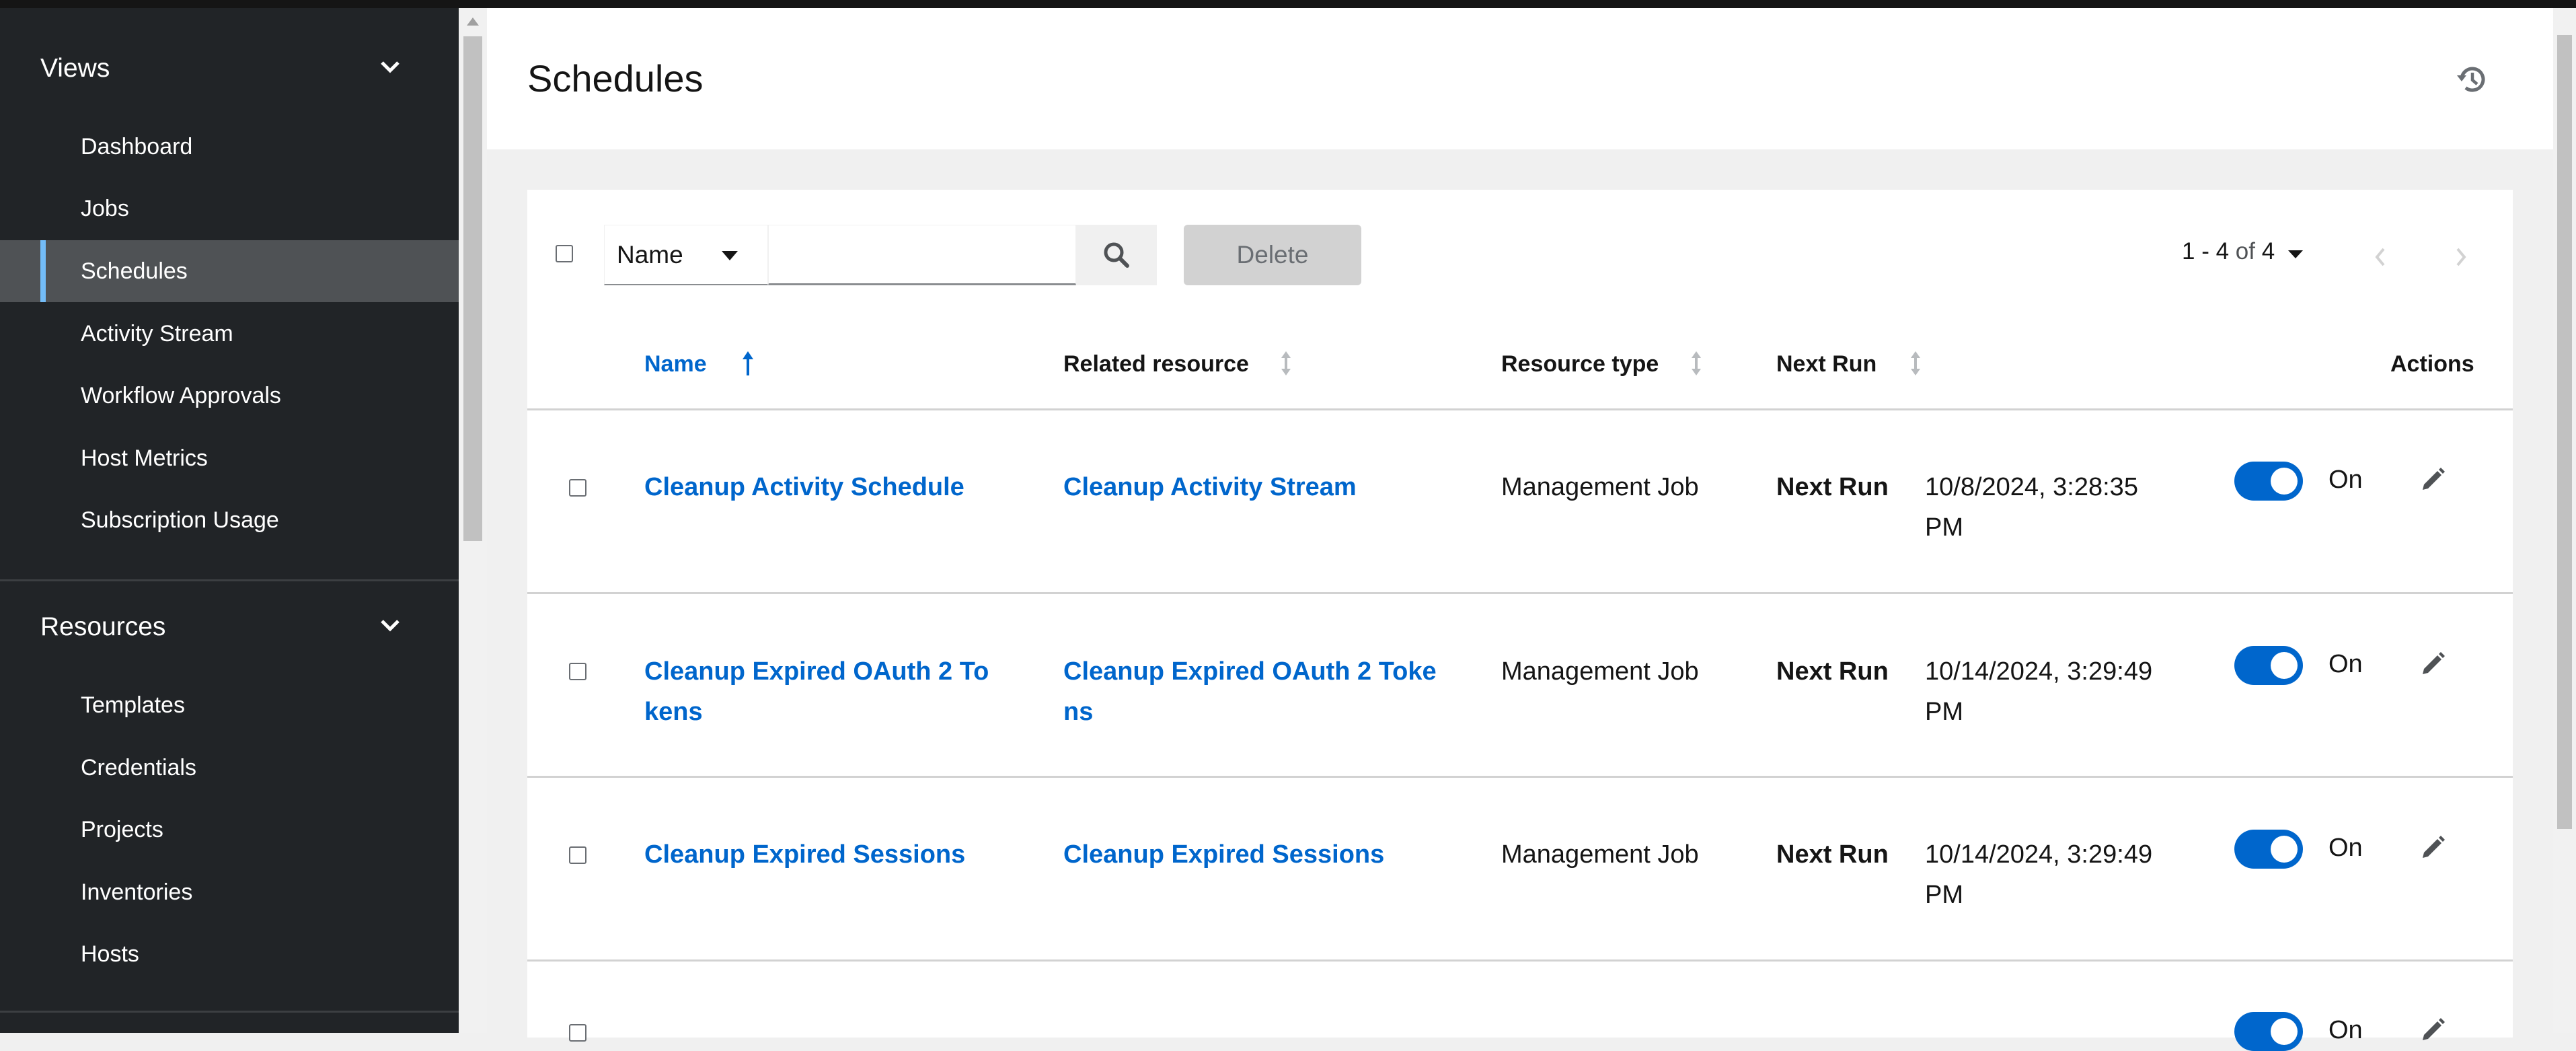 This screenshot has width=2576, height=1051. I want to click on sidebar-item-activity-stream: Activity Stream, so click(229, 334).